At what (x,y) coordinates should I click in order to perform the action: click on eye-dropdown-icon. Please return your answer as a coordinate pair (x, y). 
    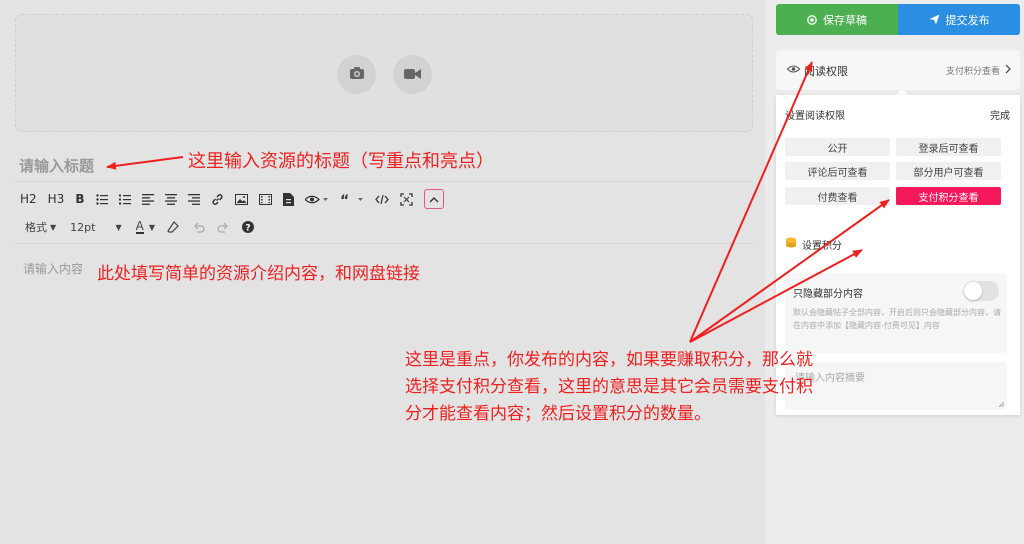
    Looking at the image, I should click on (316, 199).